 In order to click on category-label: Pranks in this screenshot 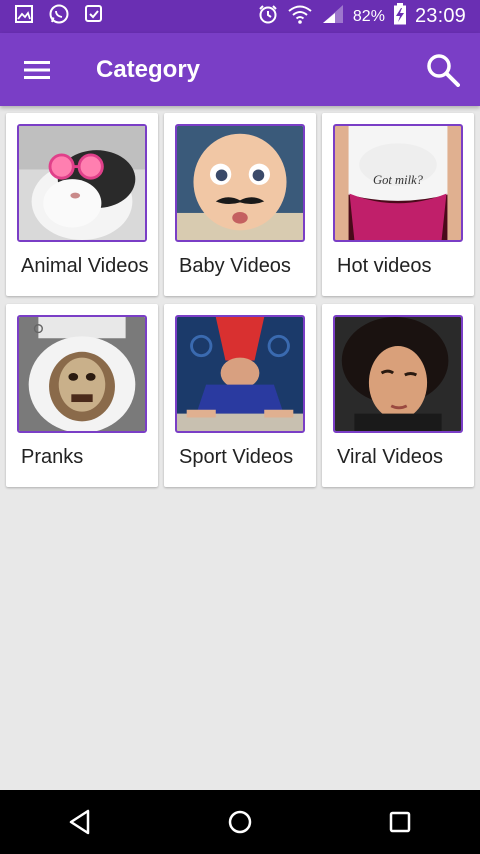, I will do `click(52, 457)`.